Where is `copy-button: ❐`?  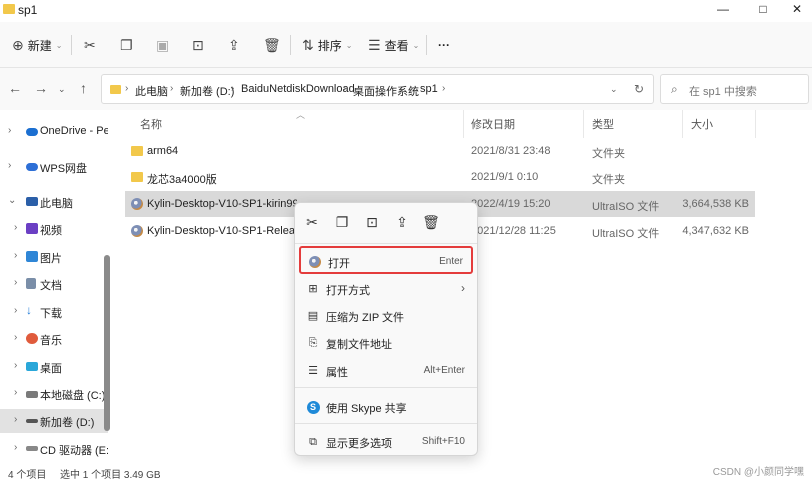 copy-button: ❐ is located at coordinates (126, 45).